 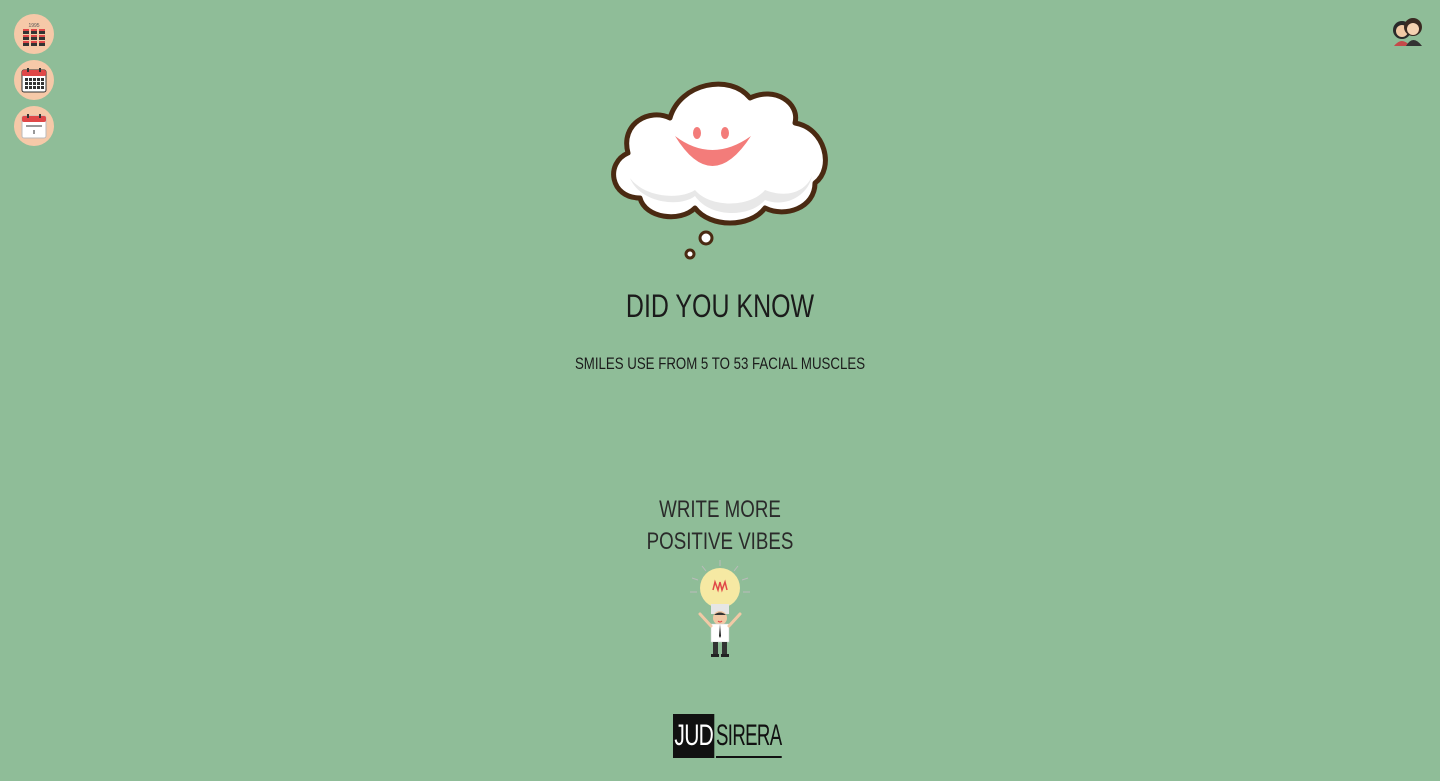 I want to click on year-calendar-icon: 1995, so click(x=34, y=34).